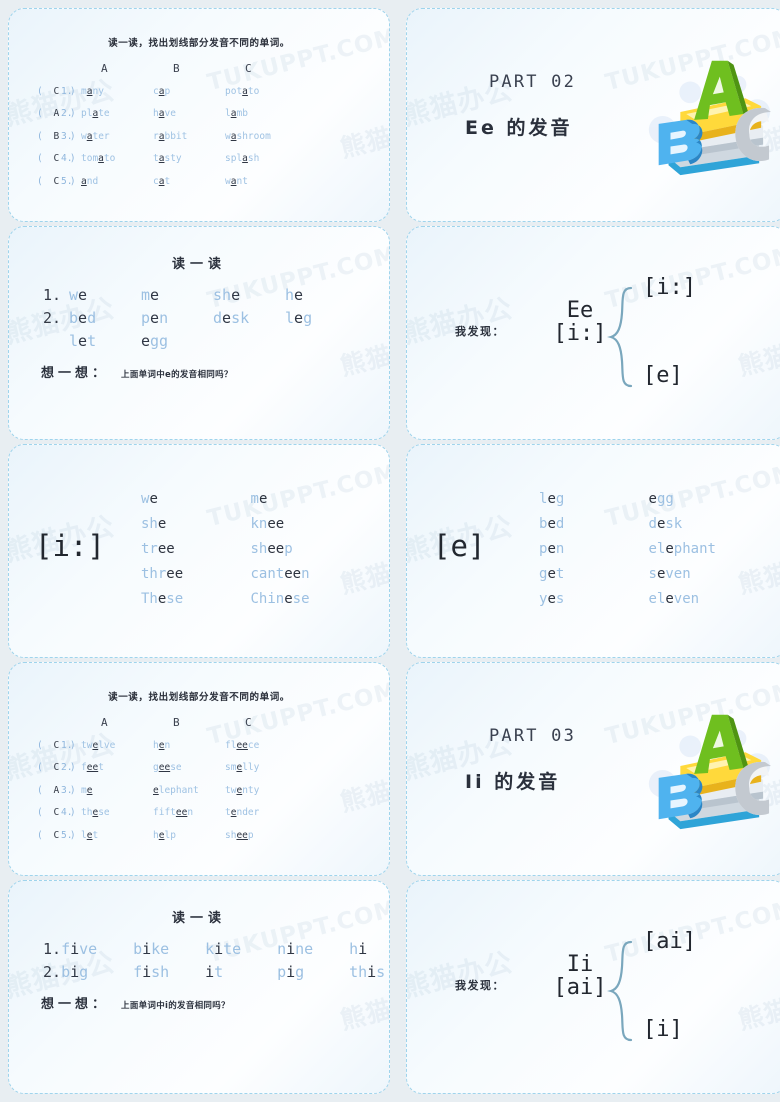  Describe the element at coordinates (105, 318) in the screenshot. I see `word-slot: bed` at that location.